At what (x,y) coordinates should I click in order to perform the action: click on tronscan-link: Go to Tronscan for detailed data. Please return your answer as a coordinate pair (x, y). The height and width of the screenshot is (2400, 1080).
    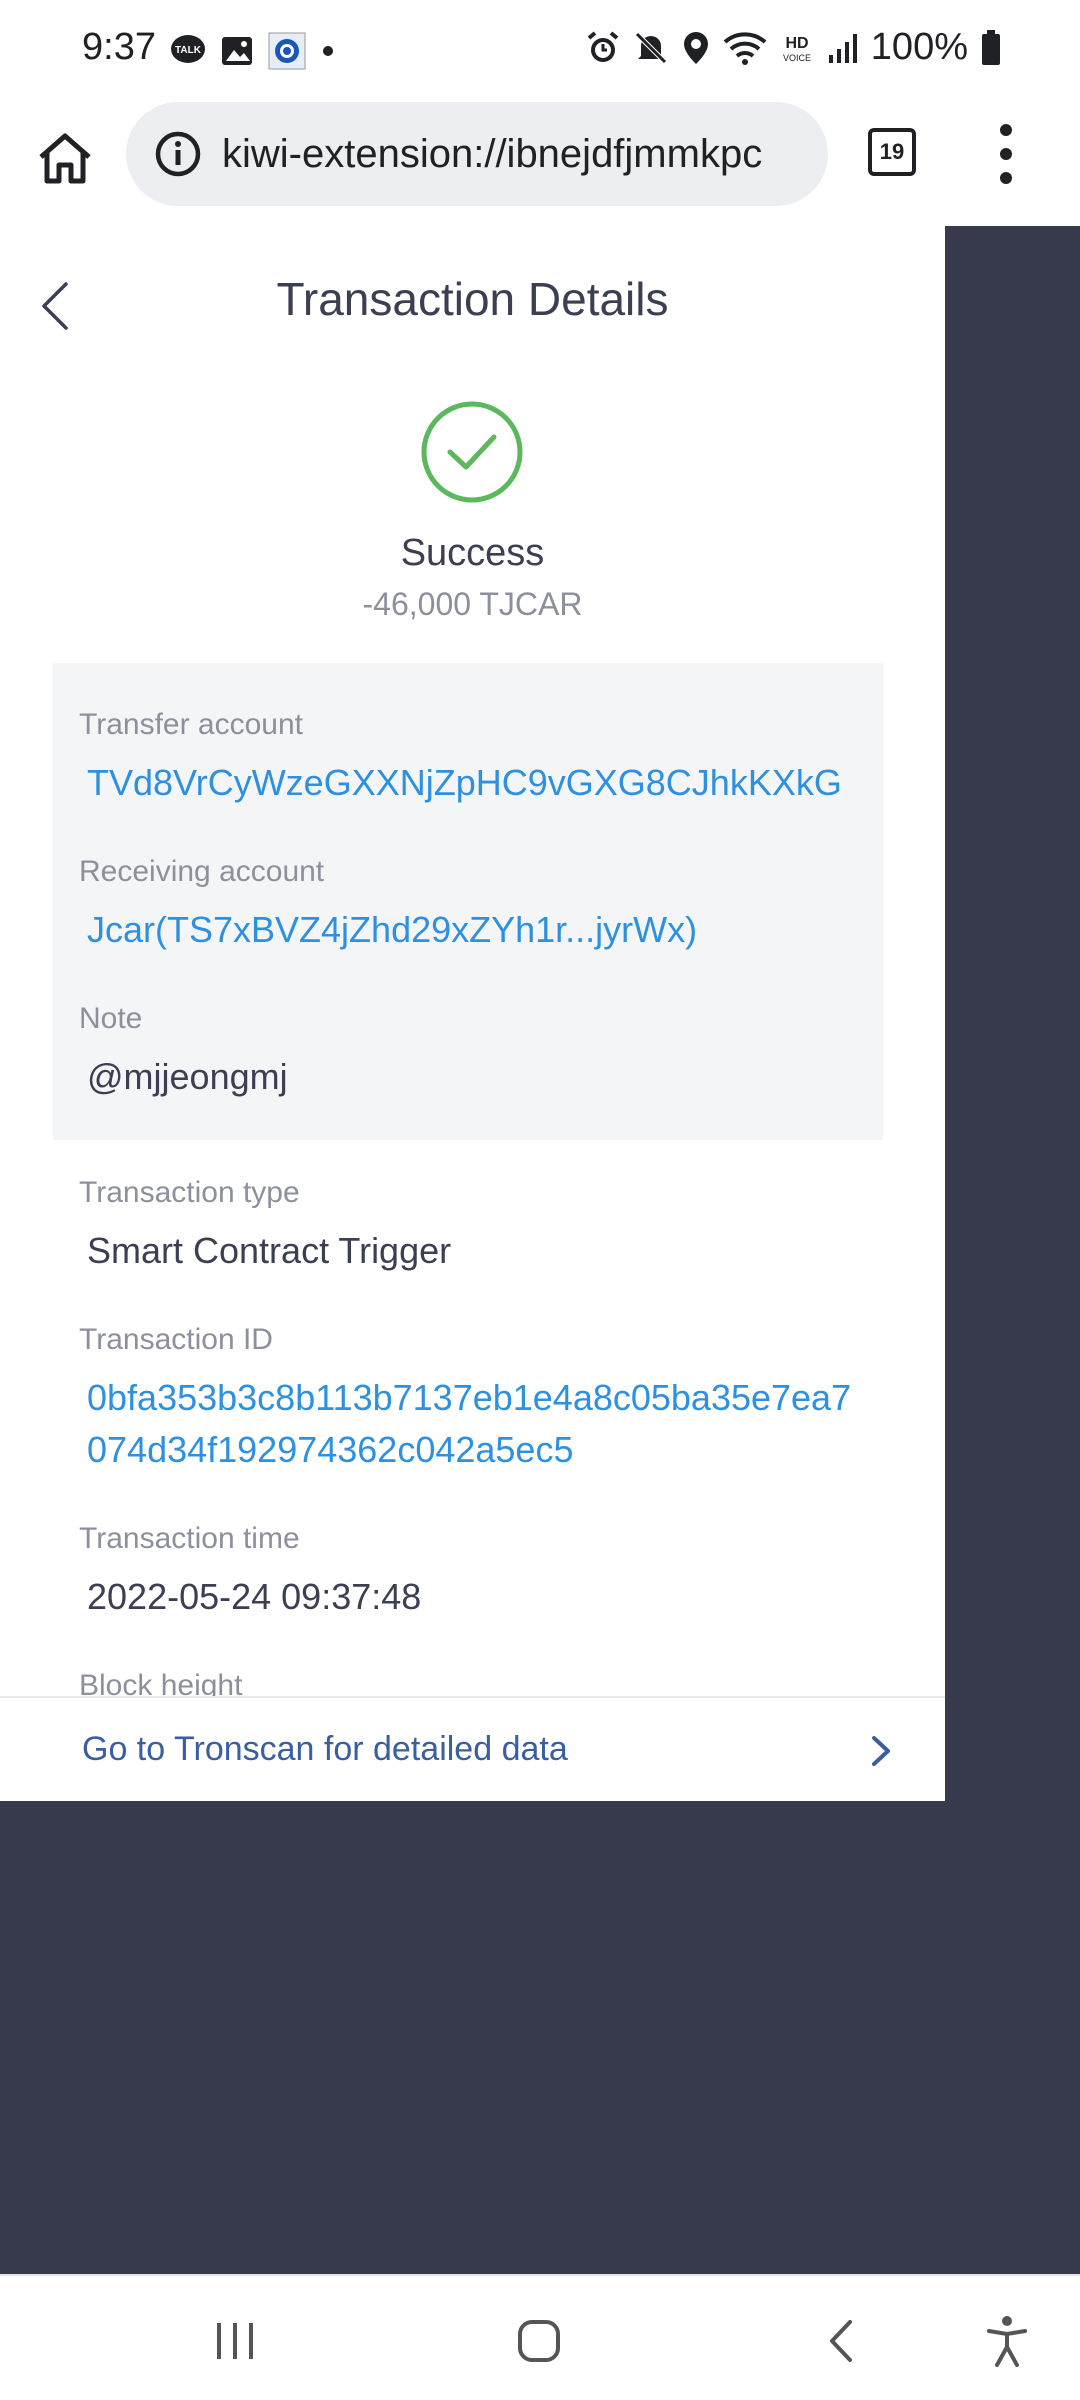
    Looking at the image, I should click on (472, 1748).